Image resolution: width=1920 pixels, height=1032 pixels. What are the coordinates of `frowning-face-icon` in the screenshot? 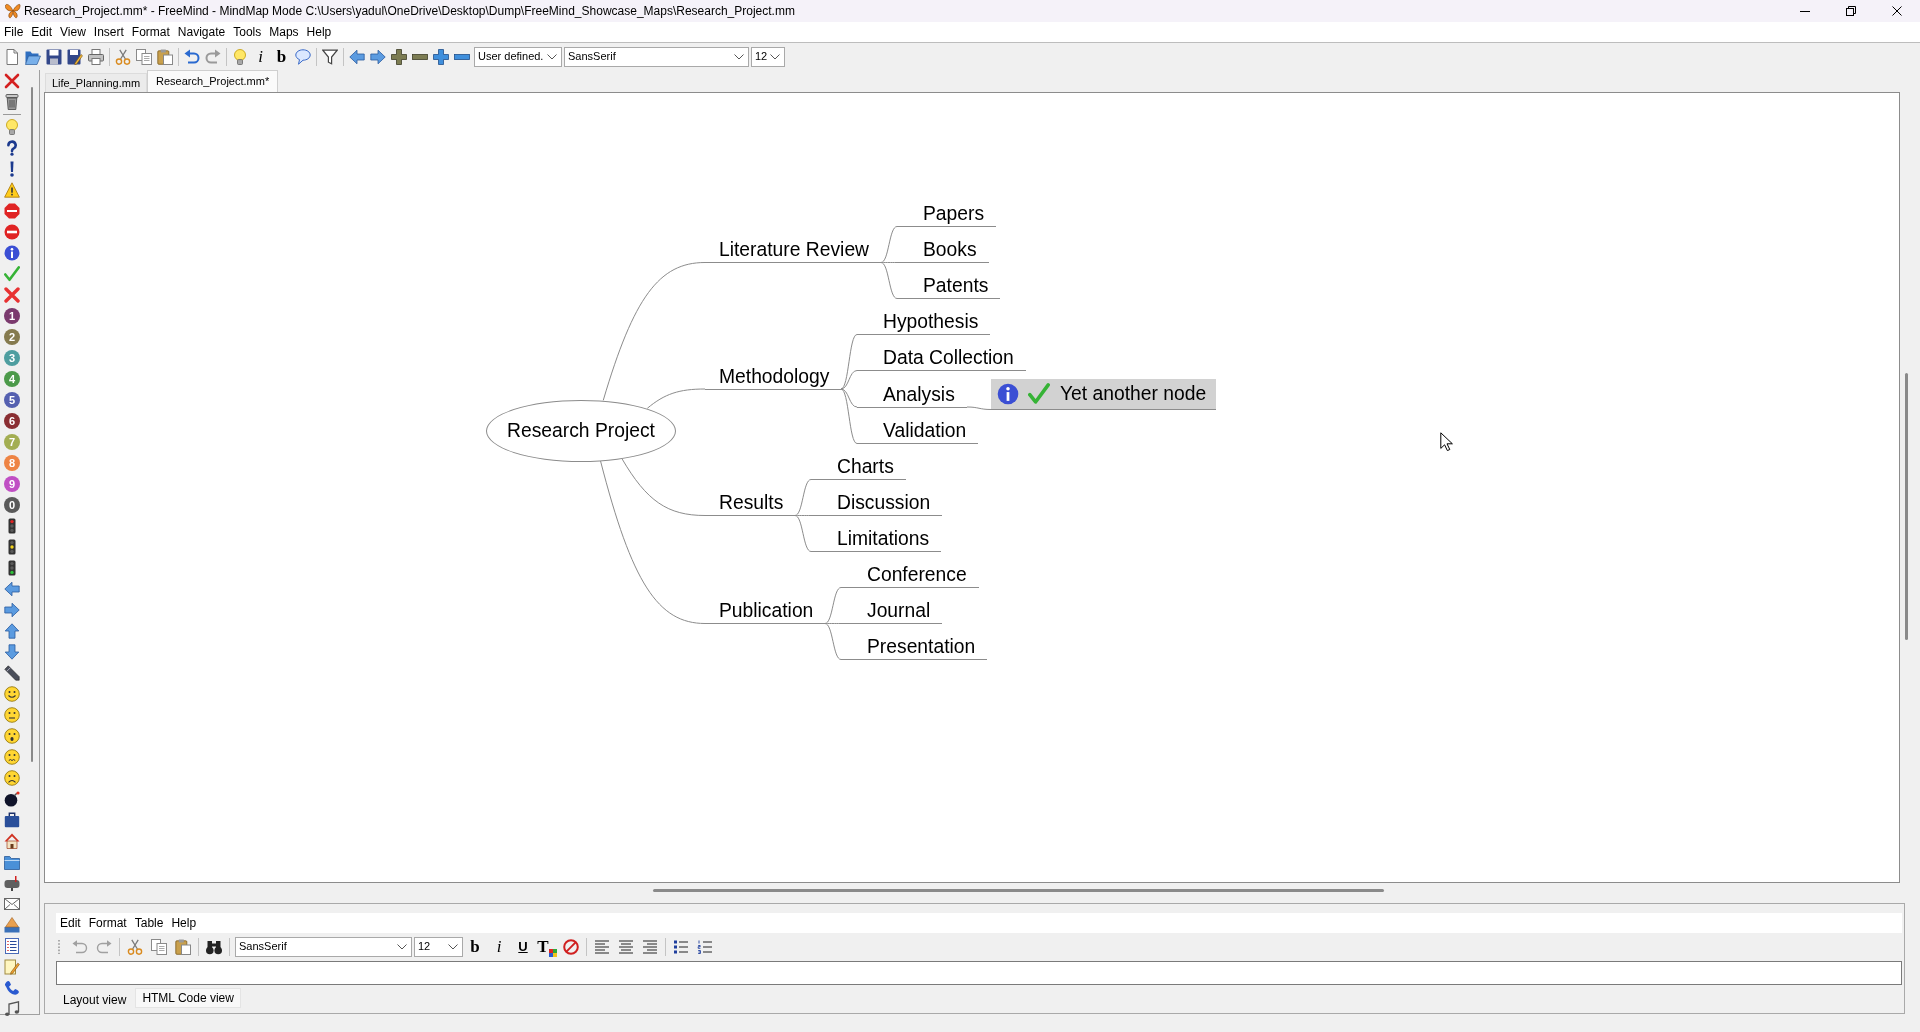 It's located at (12, 756).